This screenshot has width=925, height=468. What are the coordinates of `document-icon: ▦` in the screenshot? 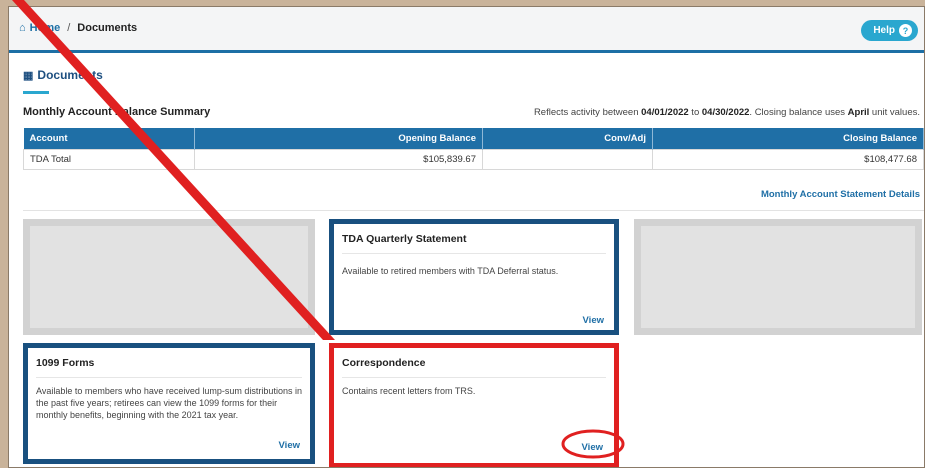 It's located at (28, 75).